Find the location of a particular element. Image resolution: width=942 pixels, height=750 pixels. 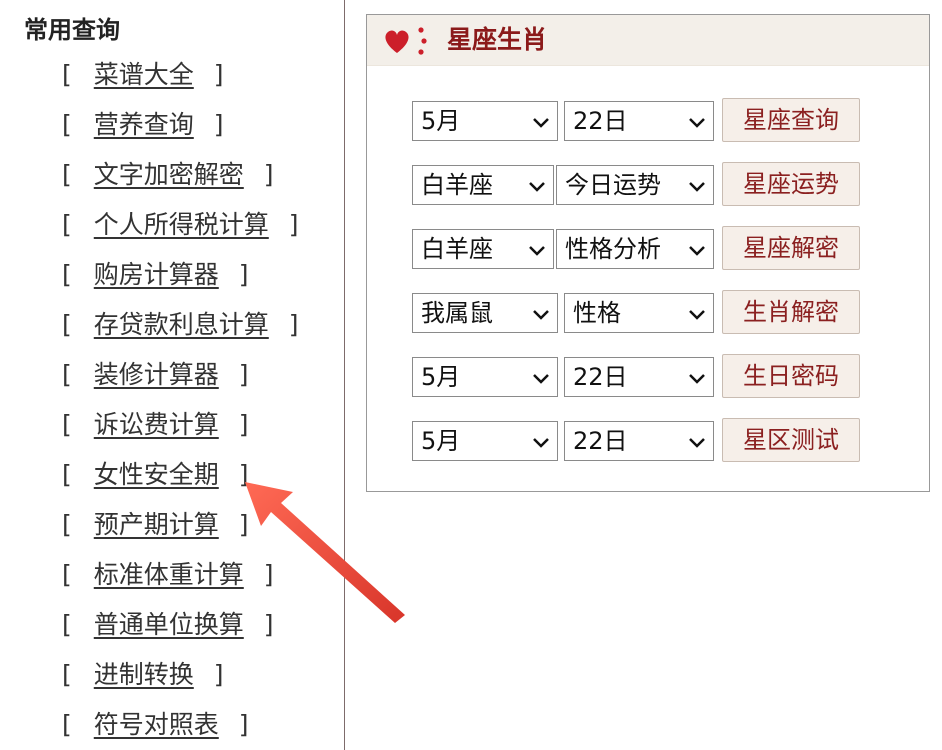

sidebar-link: 普通单位换算 is located at coordinates (169, 624).